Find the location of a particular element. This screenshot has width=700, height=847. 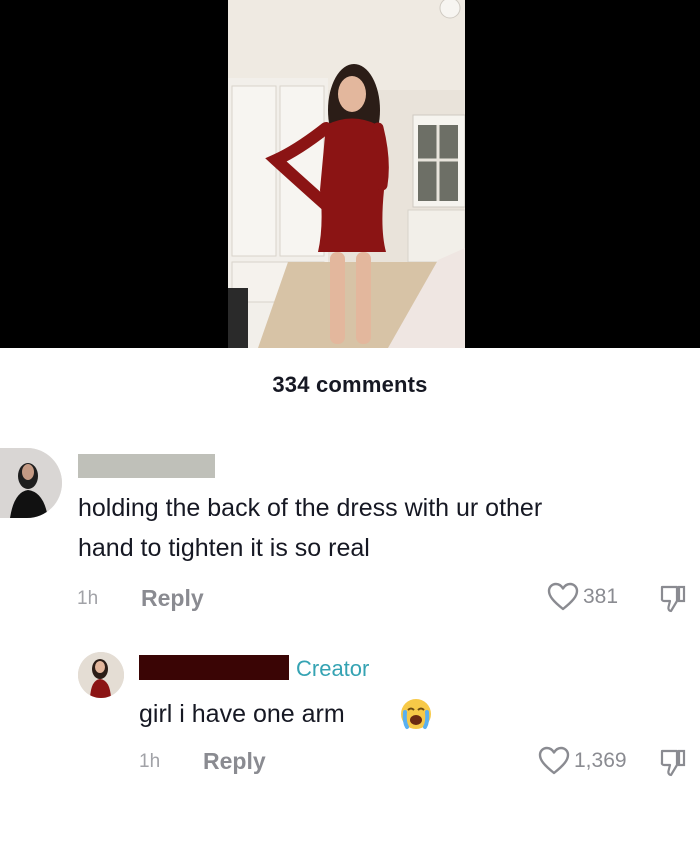

comments-count: 334 comments is located at coordinates (350, 384).